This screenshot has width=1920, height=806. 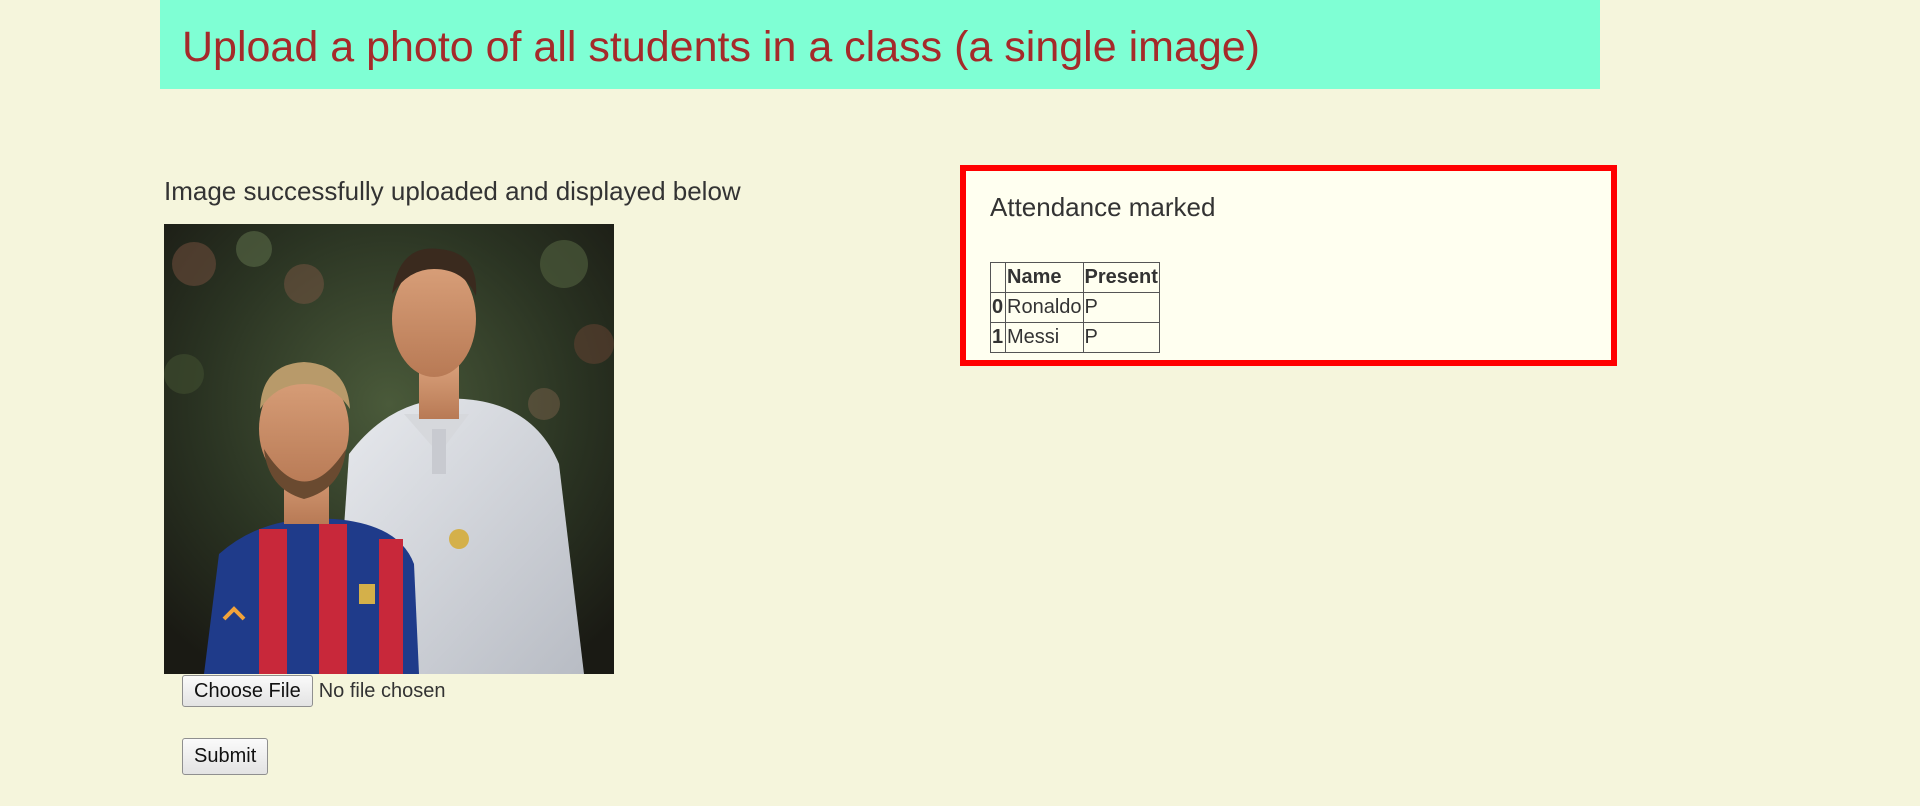 What do you see at coordinates (225, 756) in the screenshot?
I see `submit-button: Submit` at bounding box center [225, 756].